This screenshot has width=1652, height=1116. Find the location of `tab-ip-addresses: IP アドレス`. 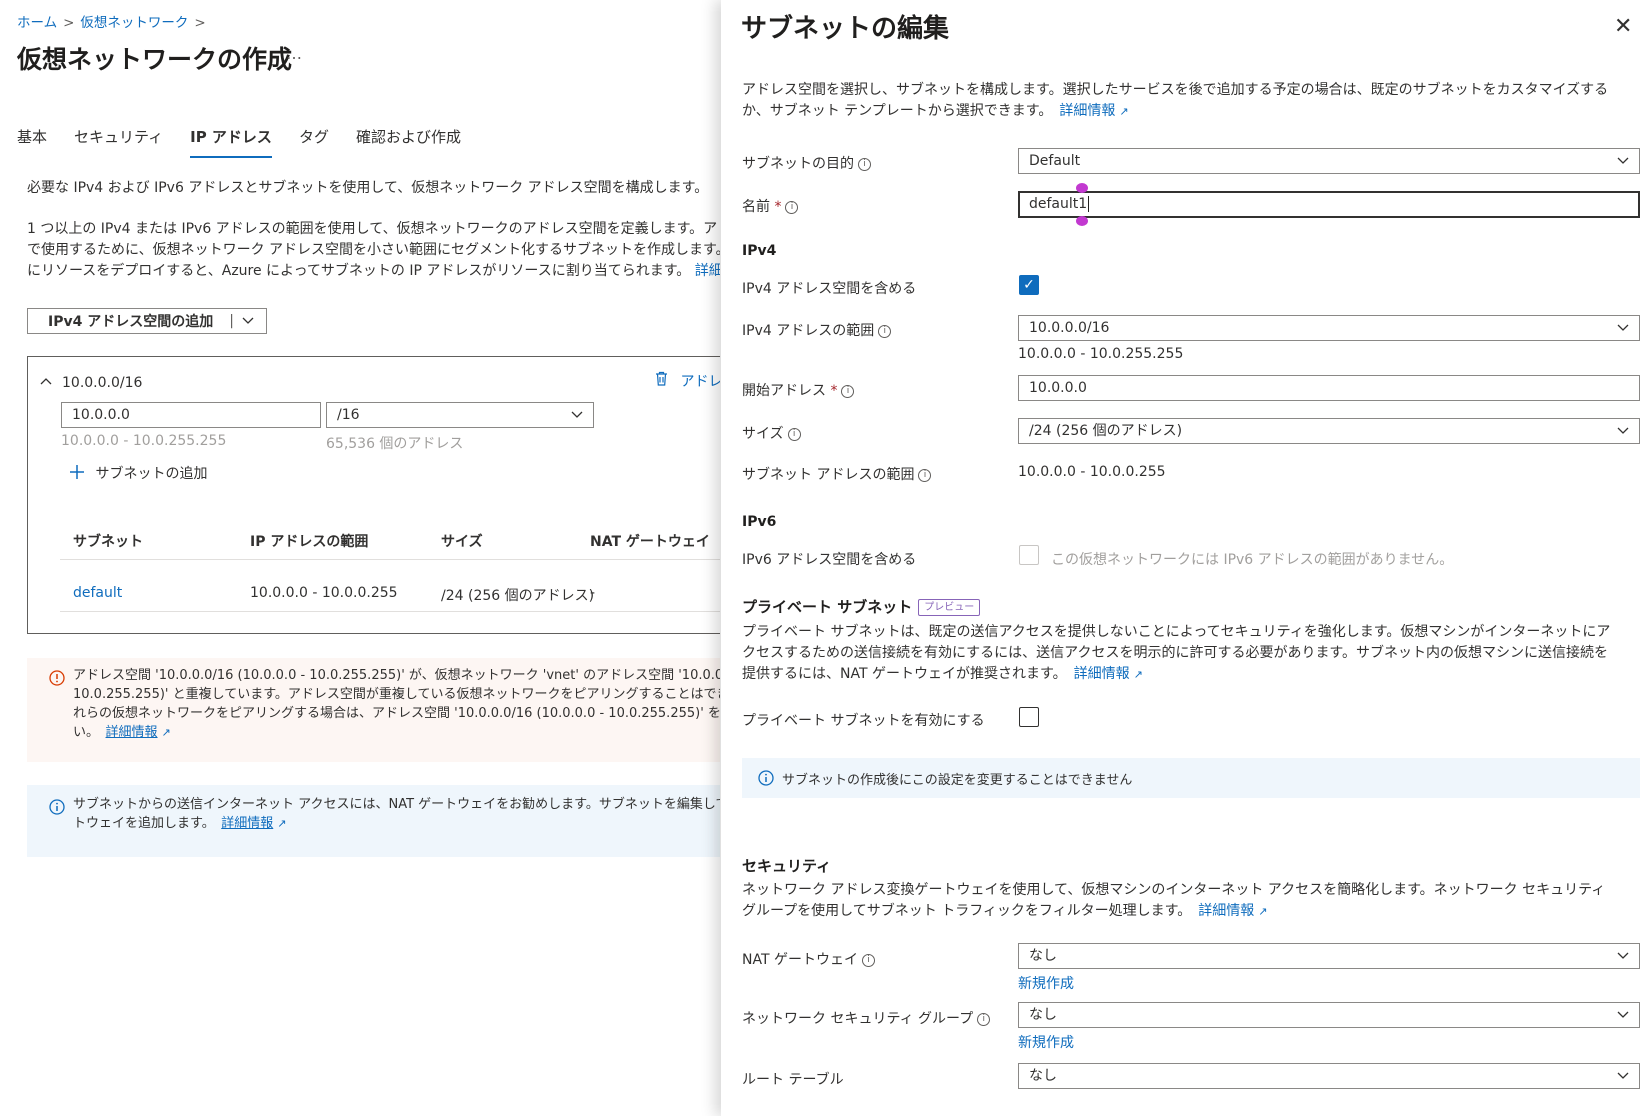

tab-ip-addresses: IP アドレス is located at coordinates (231, 142).